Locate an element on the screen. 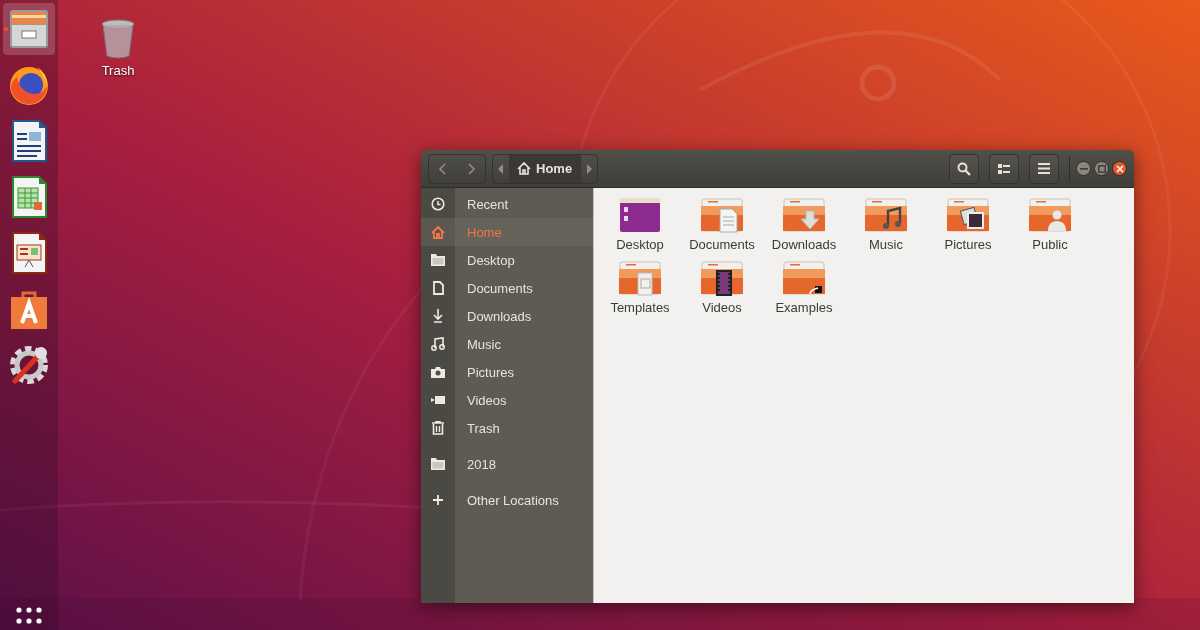  folder-label: Desktop is located at coordinates (640, 244).